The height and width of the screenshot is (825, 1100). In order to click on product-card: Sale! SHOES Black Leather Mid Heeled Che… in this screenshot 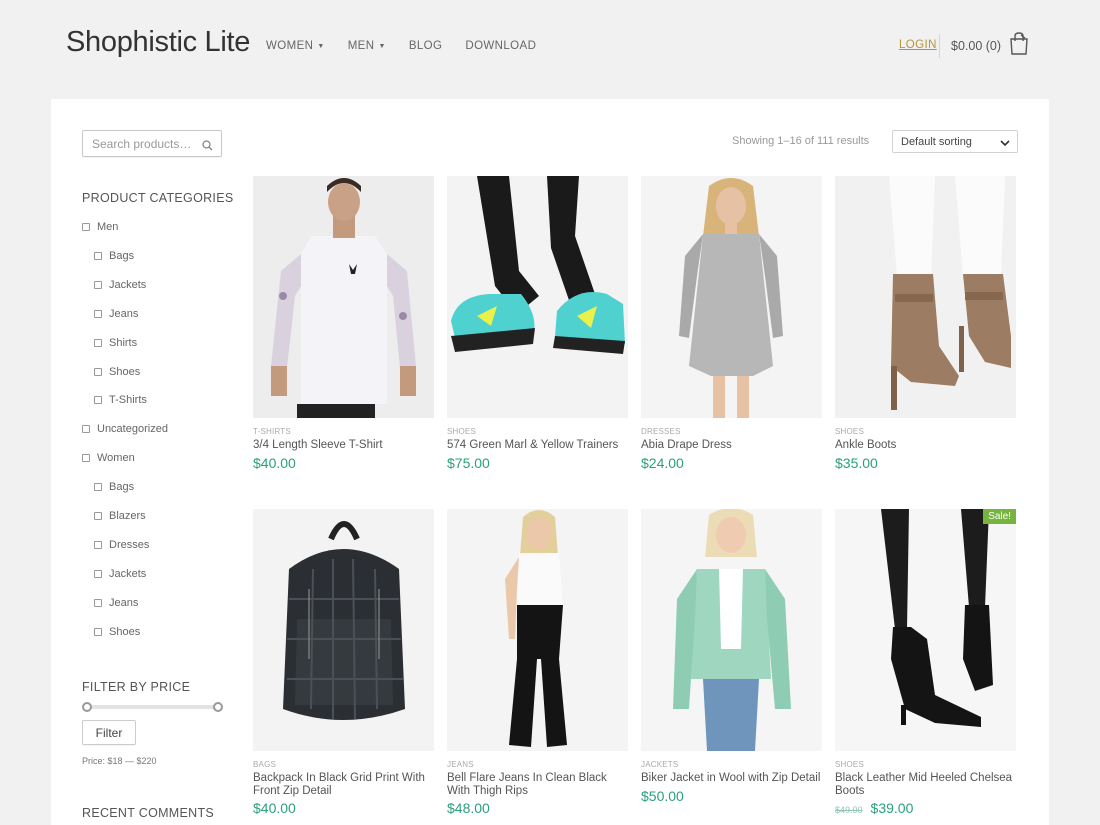, I will do `click(925, 662)`.